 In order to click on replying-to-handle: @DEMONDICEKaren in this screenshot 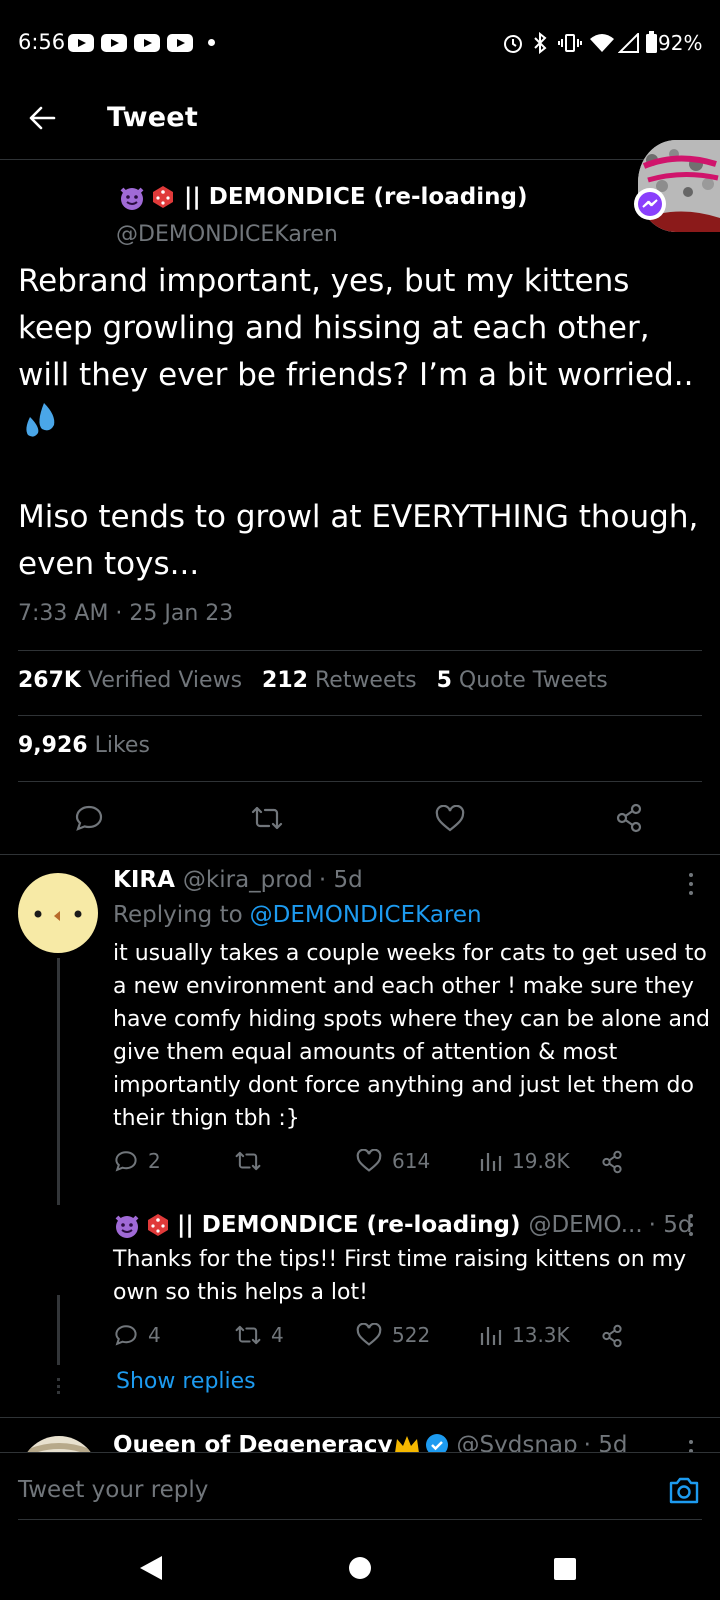, I will do `click(366, 915)`.